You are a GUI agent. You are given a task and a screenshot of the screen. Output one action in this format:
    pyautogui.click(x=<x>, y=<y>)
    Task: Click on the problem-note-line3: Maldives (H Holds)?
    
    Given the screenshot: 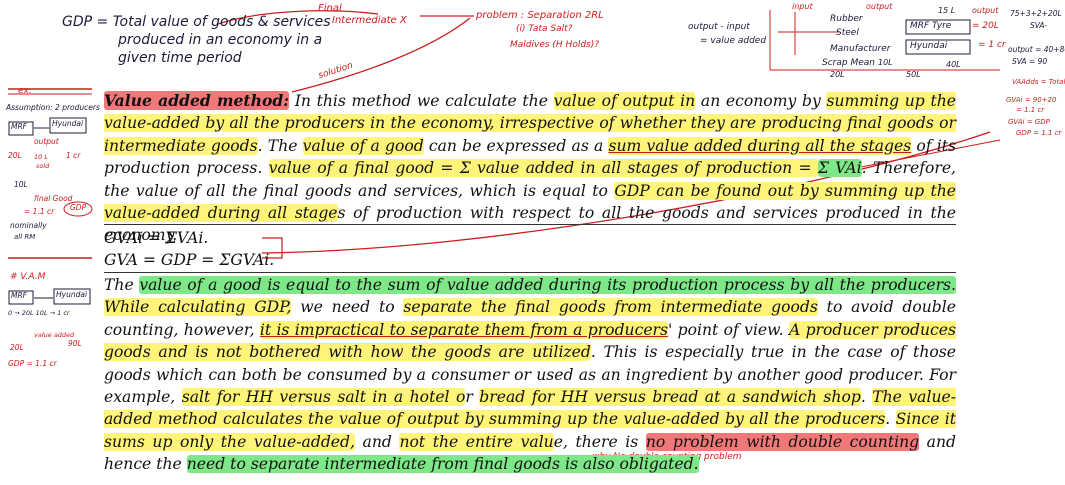 What is the action you would take?
    pyautogui.click(x=555, y=45)
    